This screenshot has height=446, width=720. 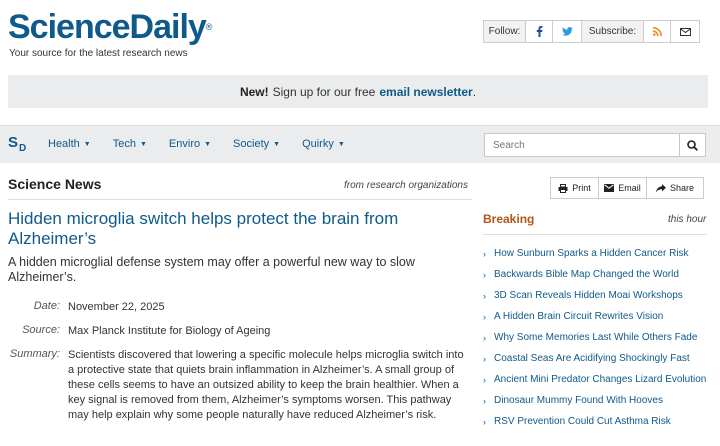 I want to click on site-tagline: Your source for the latest research news, so click(x=98, y=53).